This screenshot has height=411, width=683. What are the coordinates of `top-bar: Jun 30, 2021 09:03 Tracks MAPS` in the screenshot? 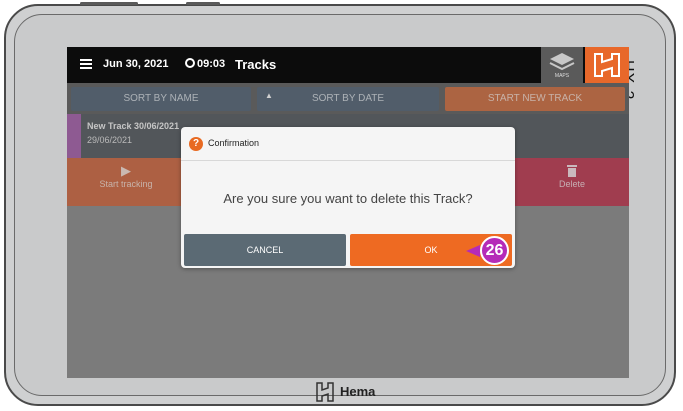 It's located at (348, 65).